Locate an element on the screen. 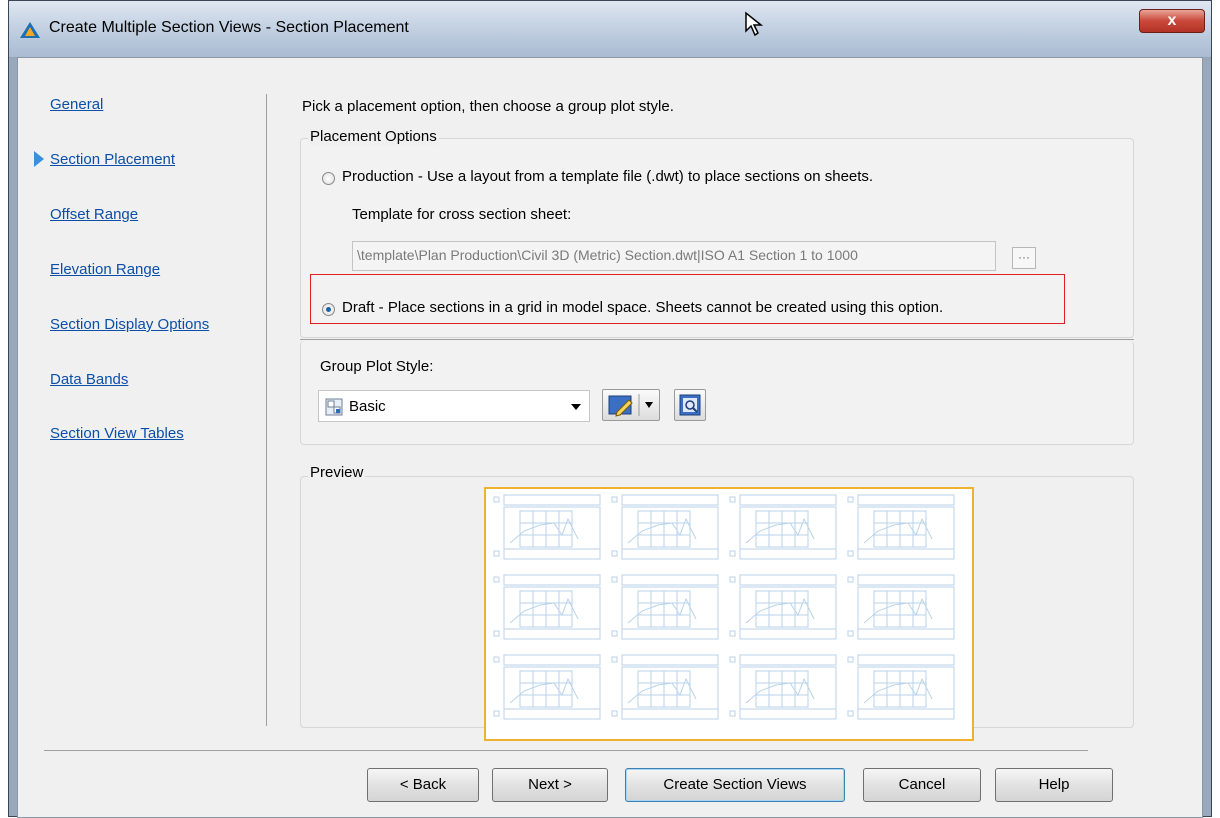 The height and width of the screenshot is (818, 1220). group-divider is located at coordinates (717, 339).